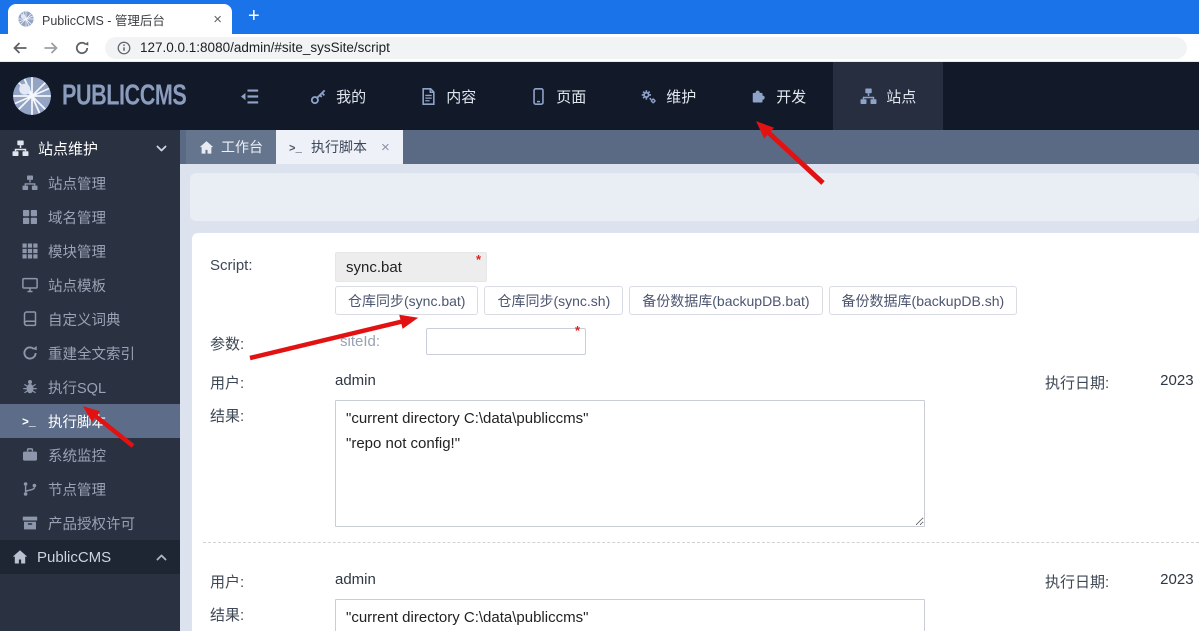 Image resolution: width=1199 pixels, height=631 pixels. What do you see at coordinates (254, 16) in the screenshot?
I see `new-tab-button: +` at bounding box center [254, 16].